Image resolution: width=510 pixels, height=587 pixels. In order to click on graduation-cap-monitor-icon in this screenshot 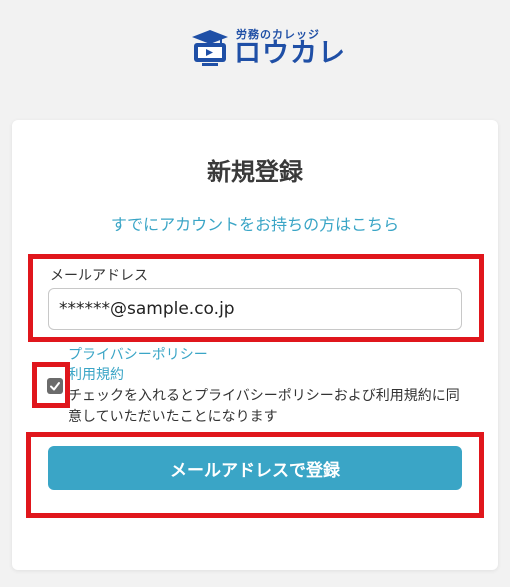, I will do `click(210, 48)`.